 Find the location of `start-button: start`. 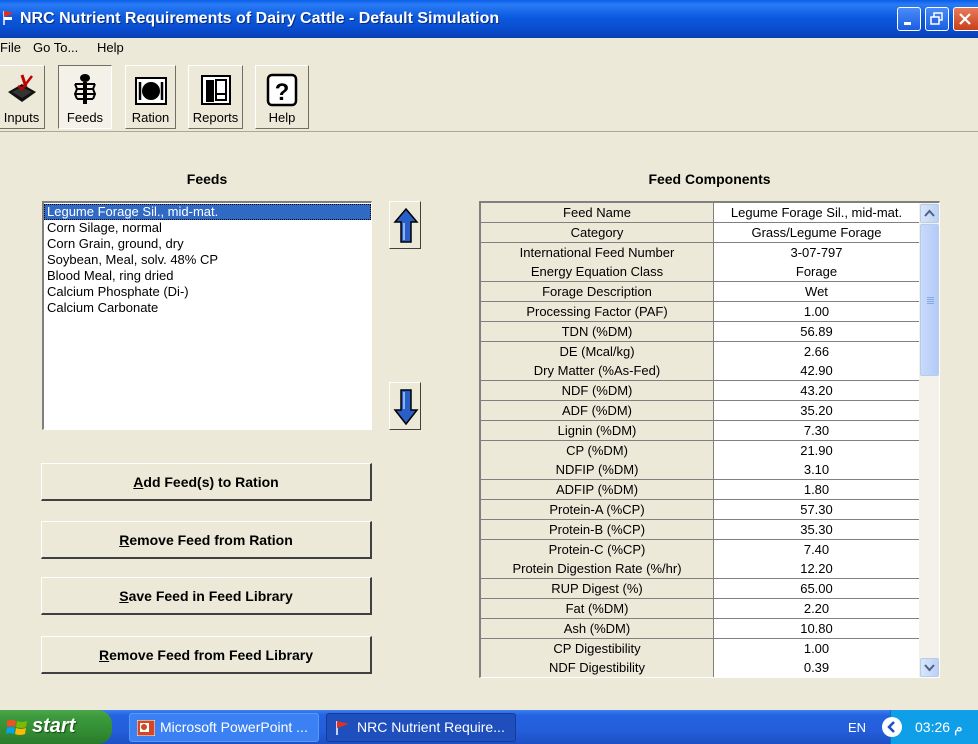

start-button: start is located at coordinates (56, 727).